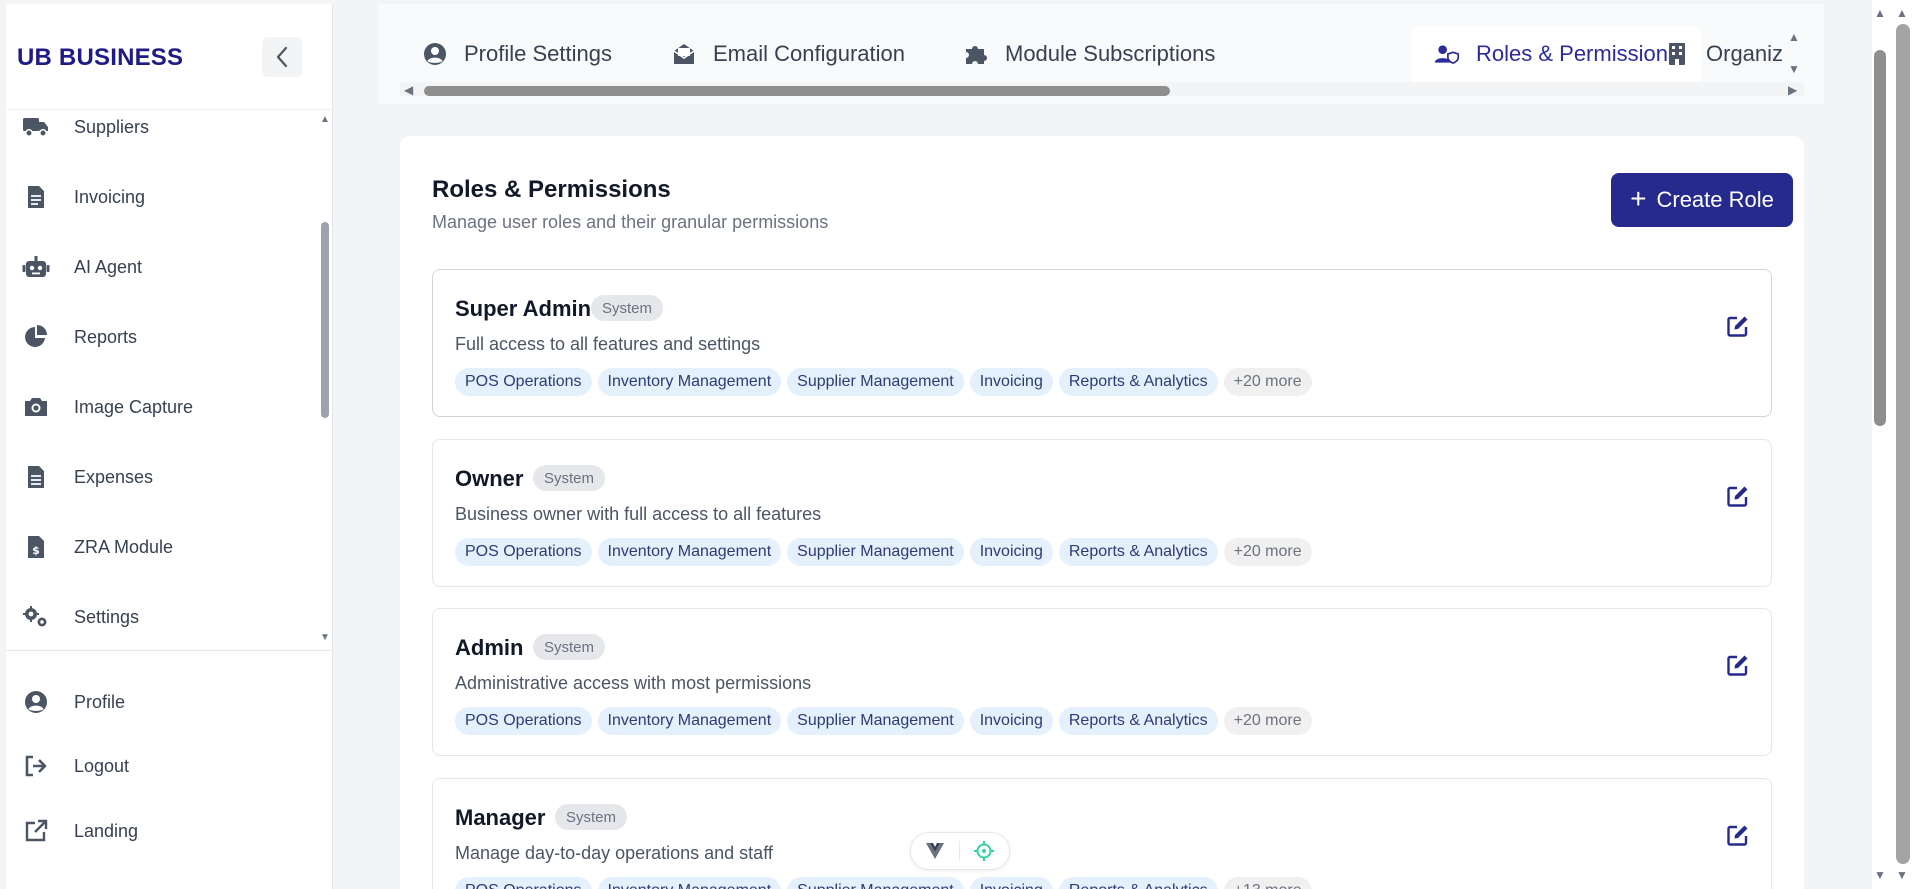 This screenshot has height=889, width=1918. Describe the element at coordinates (1880, 238) in the screenshot. I see `page-scroll-thumb` at that location.